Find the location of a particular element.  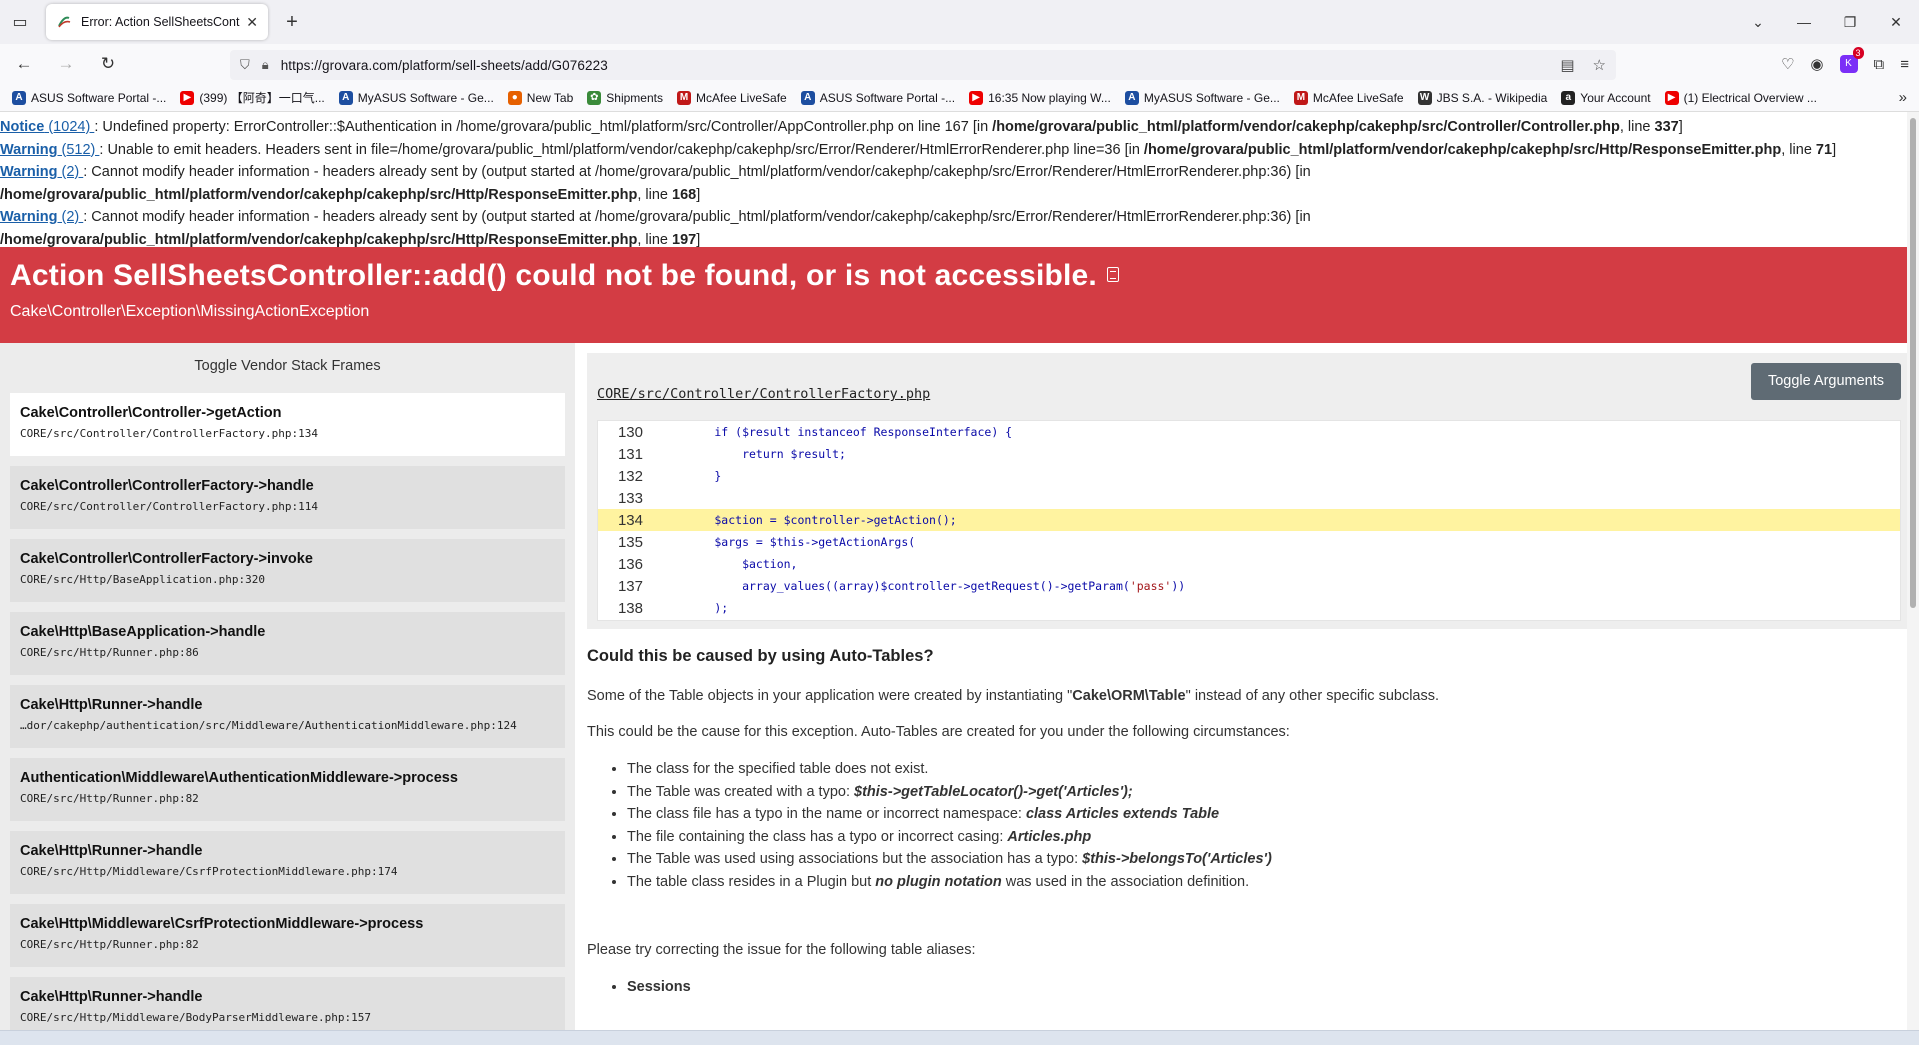

new-tab-button: + is located at coordinates (292, 22).